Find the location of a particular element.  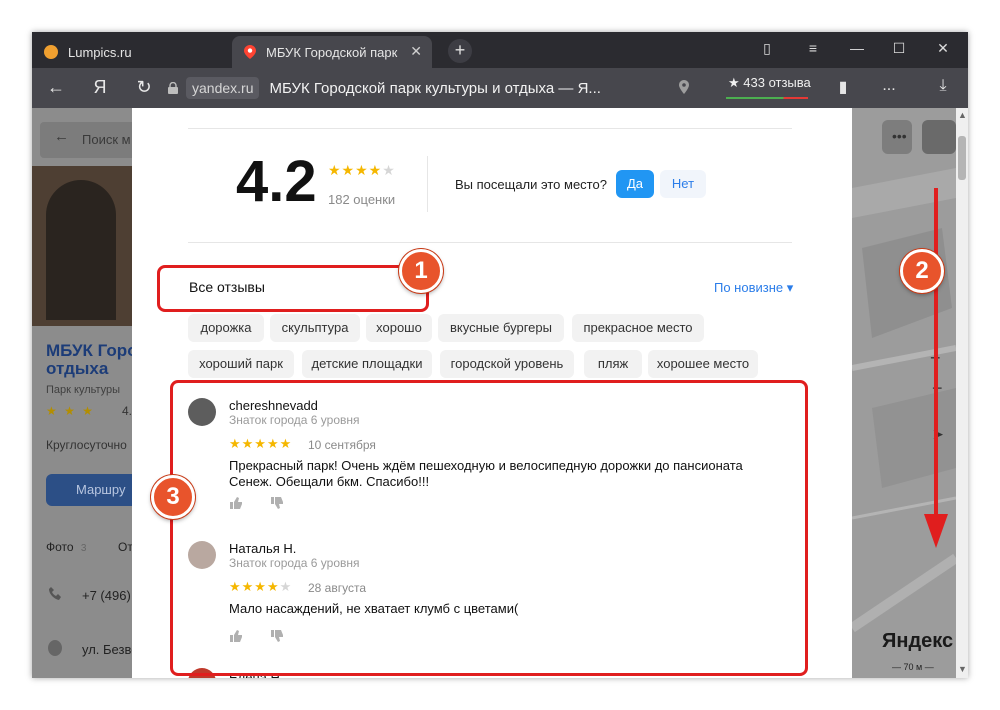

tab-lumpics: Lumpics.ru is located at coordinates (132, 52).